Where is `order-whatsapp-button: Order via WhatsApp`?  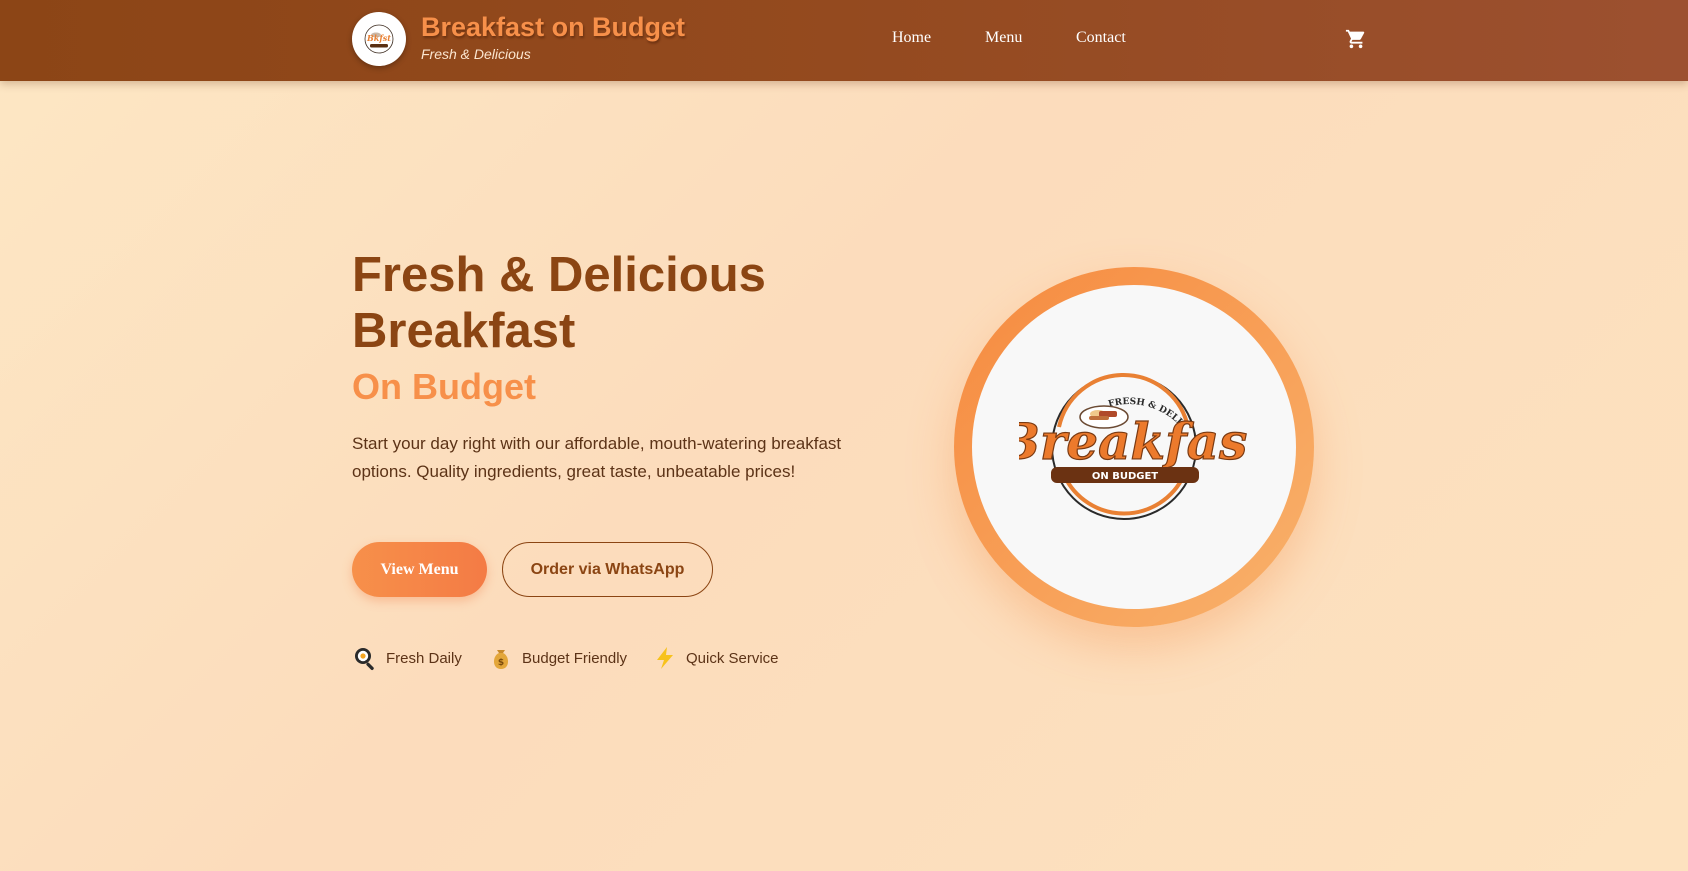
order-whatsapp-button: Order via WhatsApp is located at coordinates (607, 569).